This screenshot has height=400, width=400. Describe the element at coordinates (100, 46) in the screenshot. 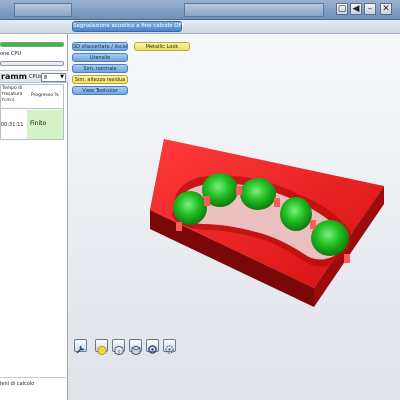

I see `sfaccettato-button: 3D sfaccettato / liscio` at that location.